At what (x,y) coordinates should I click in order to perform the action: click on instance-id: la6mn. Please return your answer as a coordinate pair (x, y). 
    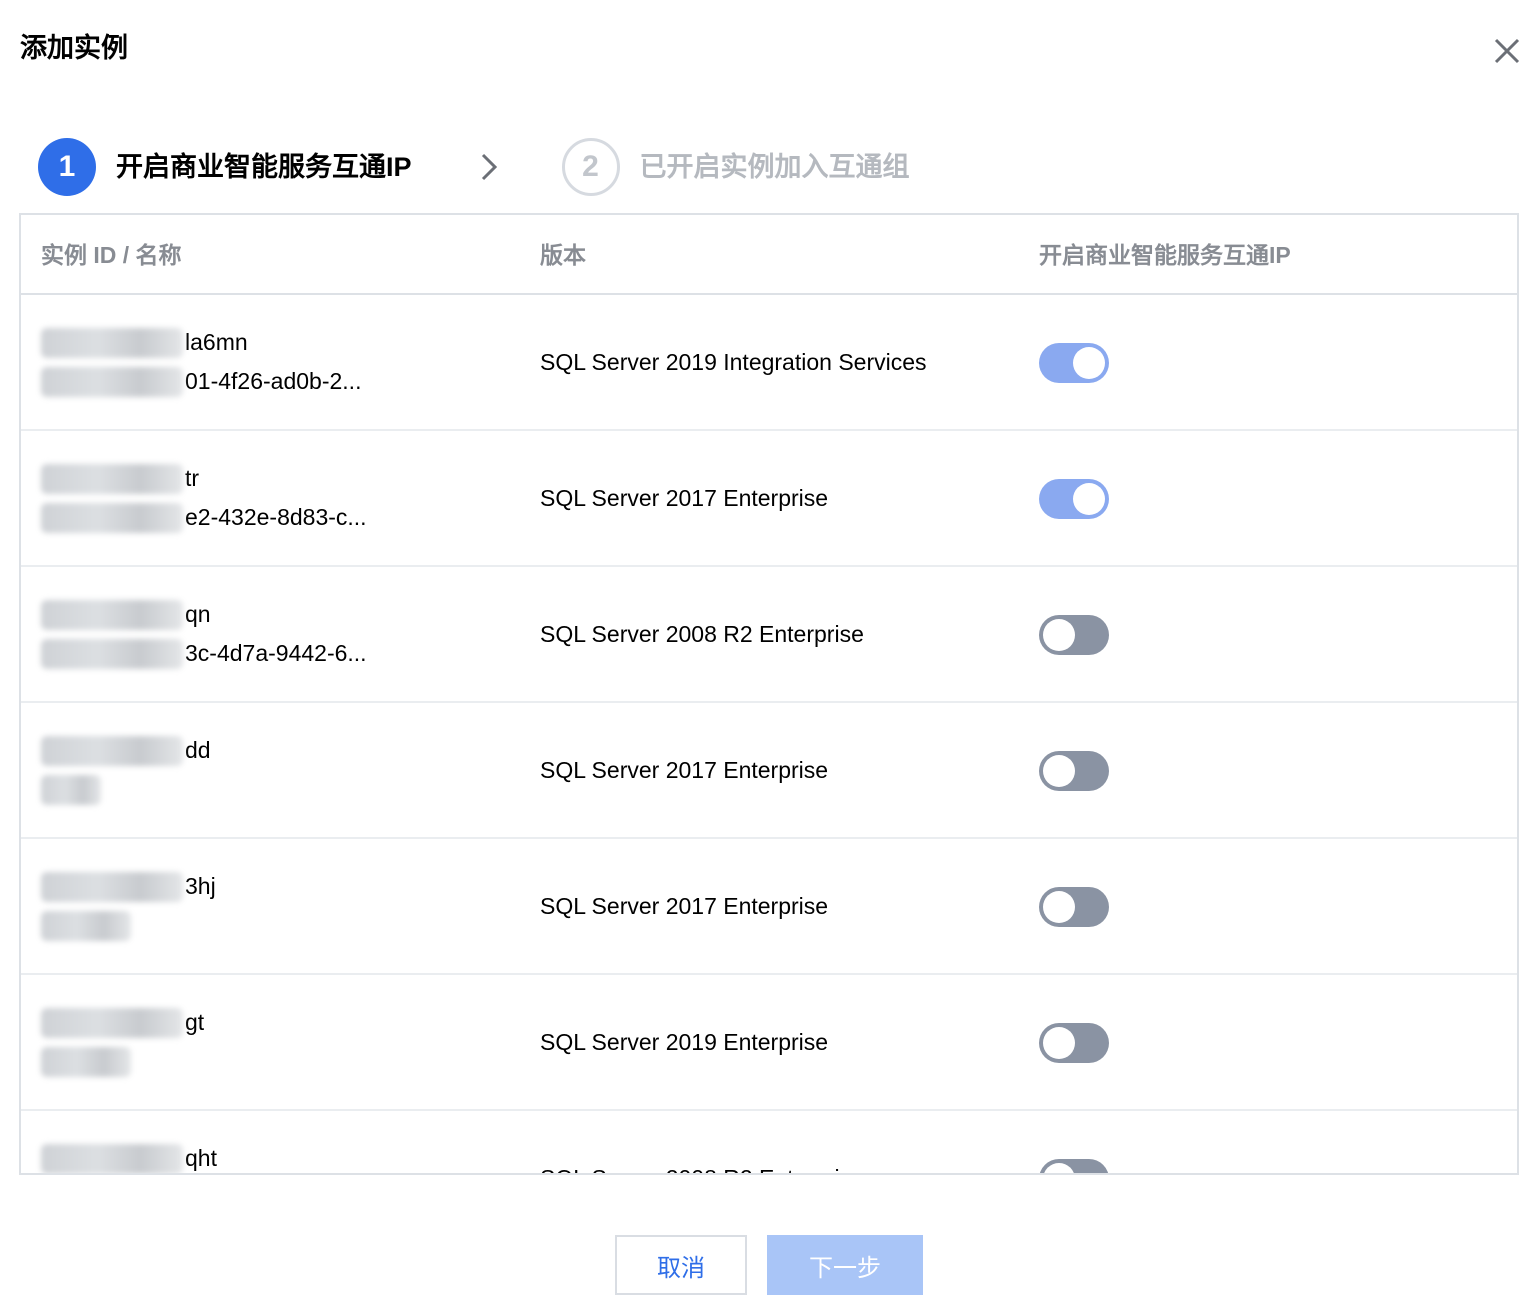
    Looking at the image, I should click on (216, 342).